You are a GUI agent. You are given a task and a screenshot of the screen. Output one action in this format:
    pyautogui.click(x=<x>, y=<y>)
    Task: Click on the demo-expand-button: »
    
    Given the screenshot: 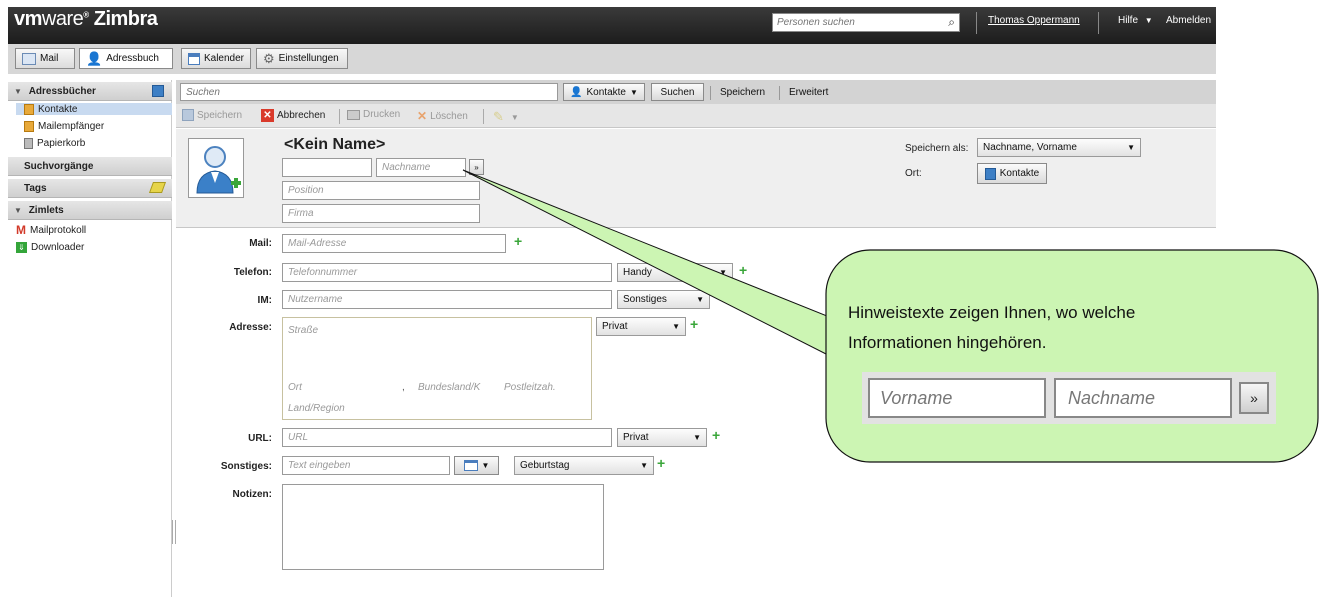 What is the action you would take?
    pyautogui.click(x=1254, y=398)
    